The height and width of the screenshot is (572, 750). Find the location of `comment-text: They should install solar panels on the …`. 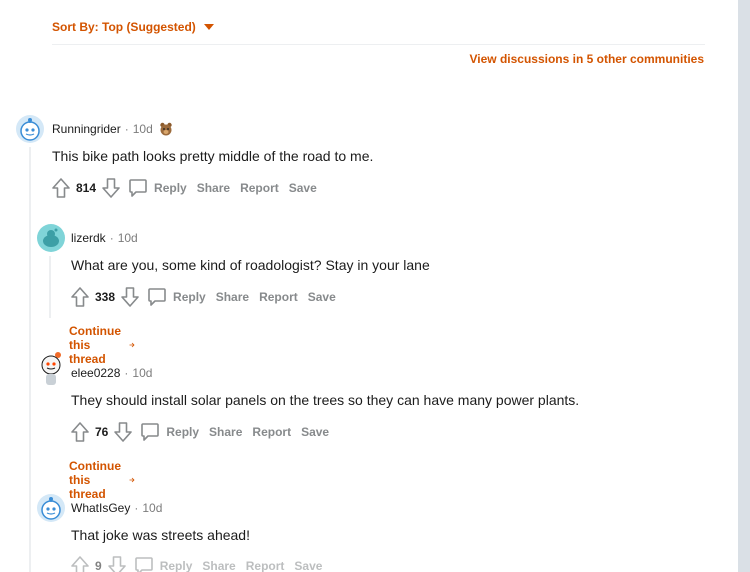

comment-text: They should install solar panels on the … is located at coordinates (325, 400).